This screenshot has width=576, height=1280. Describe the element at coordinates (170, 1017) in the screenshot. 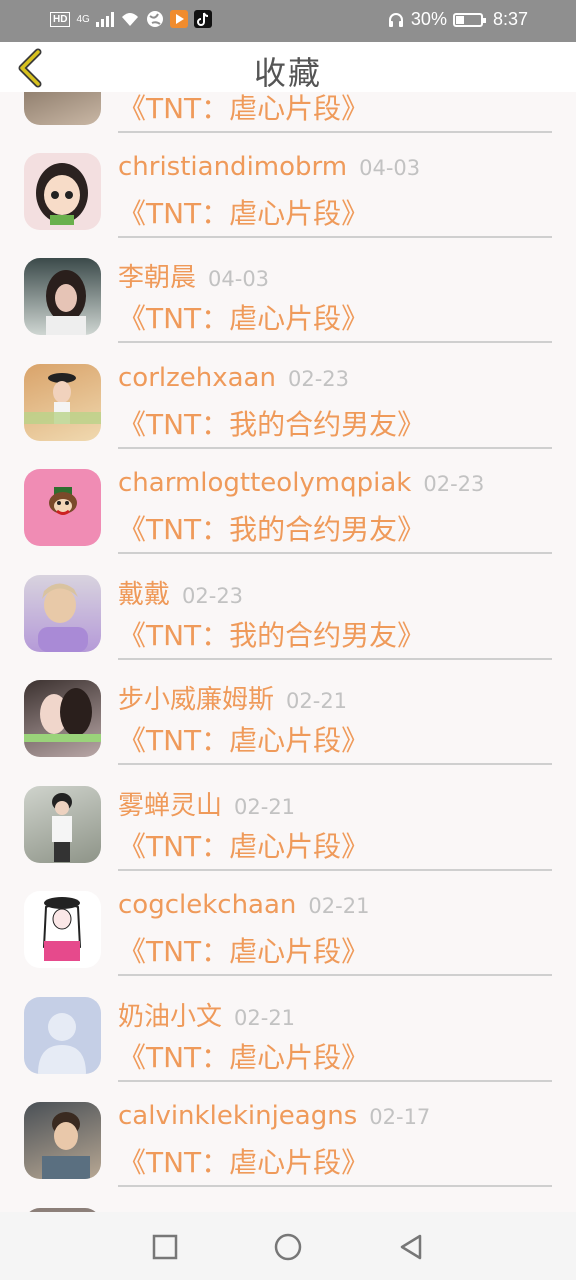

I see `user-name: 奶油小文` at that location.